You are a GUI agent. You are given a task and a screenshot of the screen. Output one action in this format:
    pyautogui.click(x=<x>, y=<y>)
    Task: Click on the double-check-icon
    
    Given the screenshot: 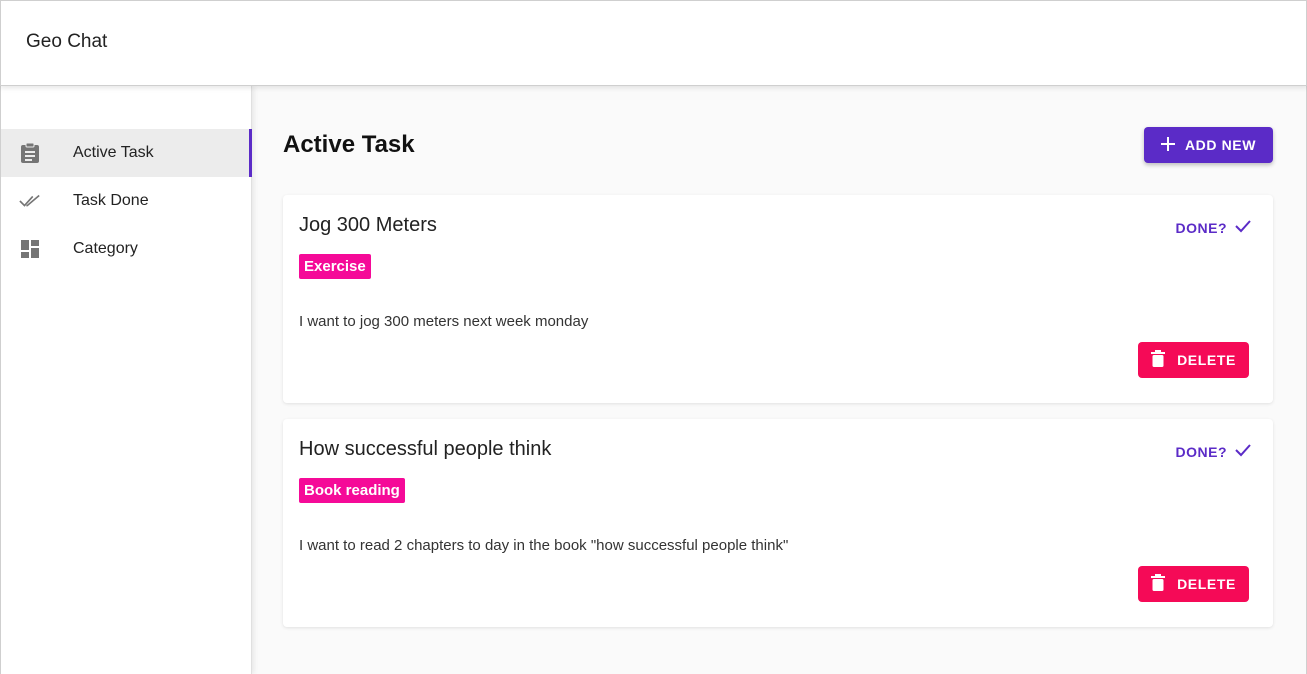 What is the action you would take?
    pyautogui.click(x=30, y=201)
    